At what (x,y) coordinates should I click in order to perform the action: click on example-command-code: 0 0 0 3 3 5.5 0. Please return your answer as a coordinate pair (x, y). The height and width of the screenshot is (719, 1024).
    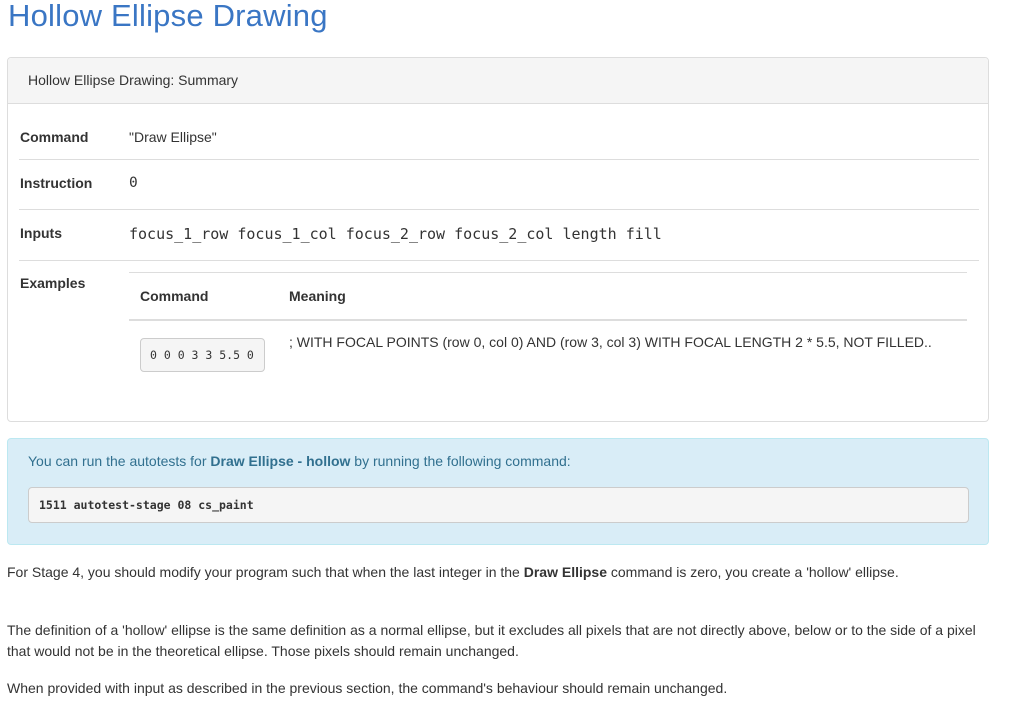
    Looking at the image, I should click on (202, 355).